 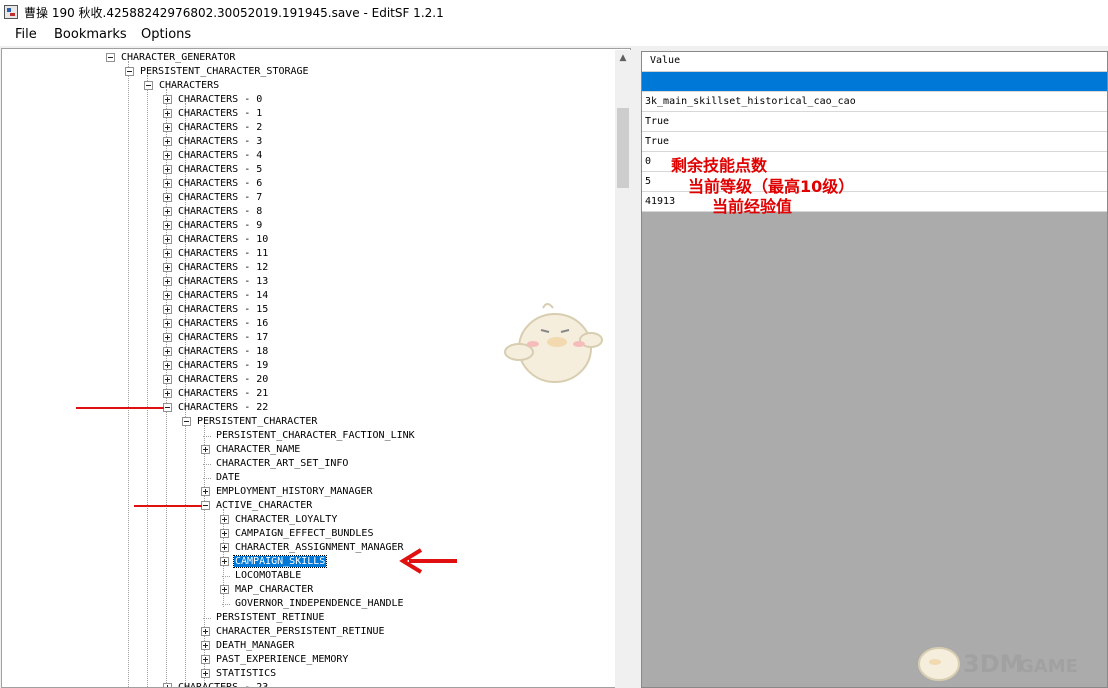 What do you see at coordinates (216, 310) in the screenshot?
I see `tree-node: CHARACTERS - 15` at bounding box center [216, 310].